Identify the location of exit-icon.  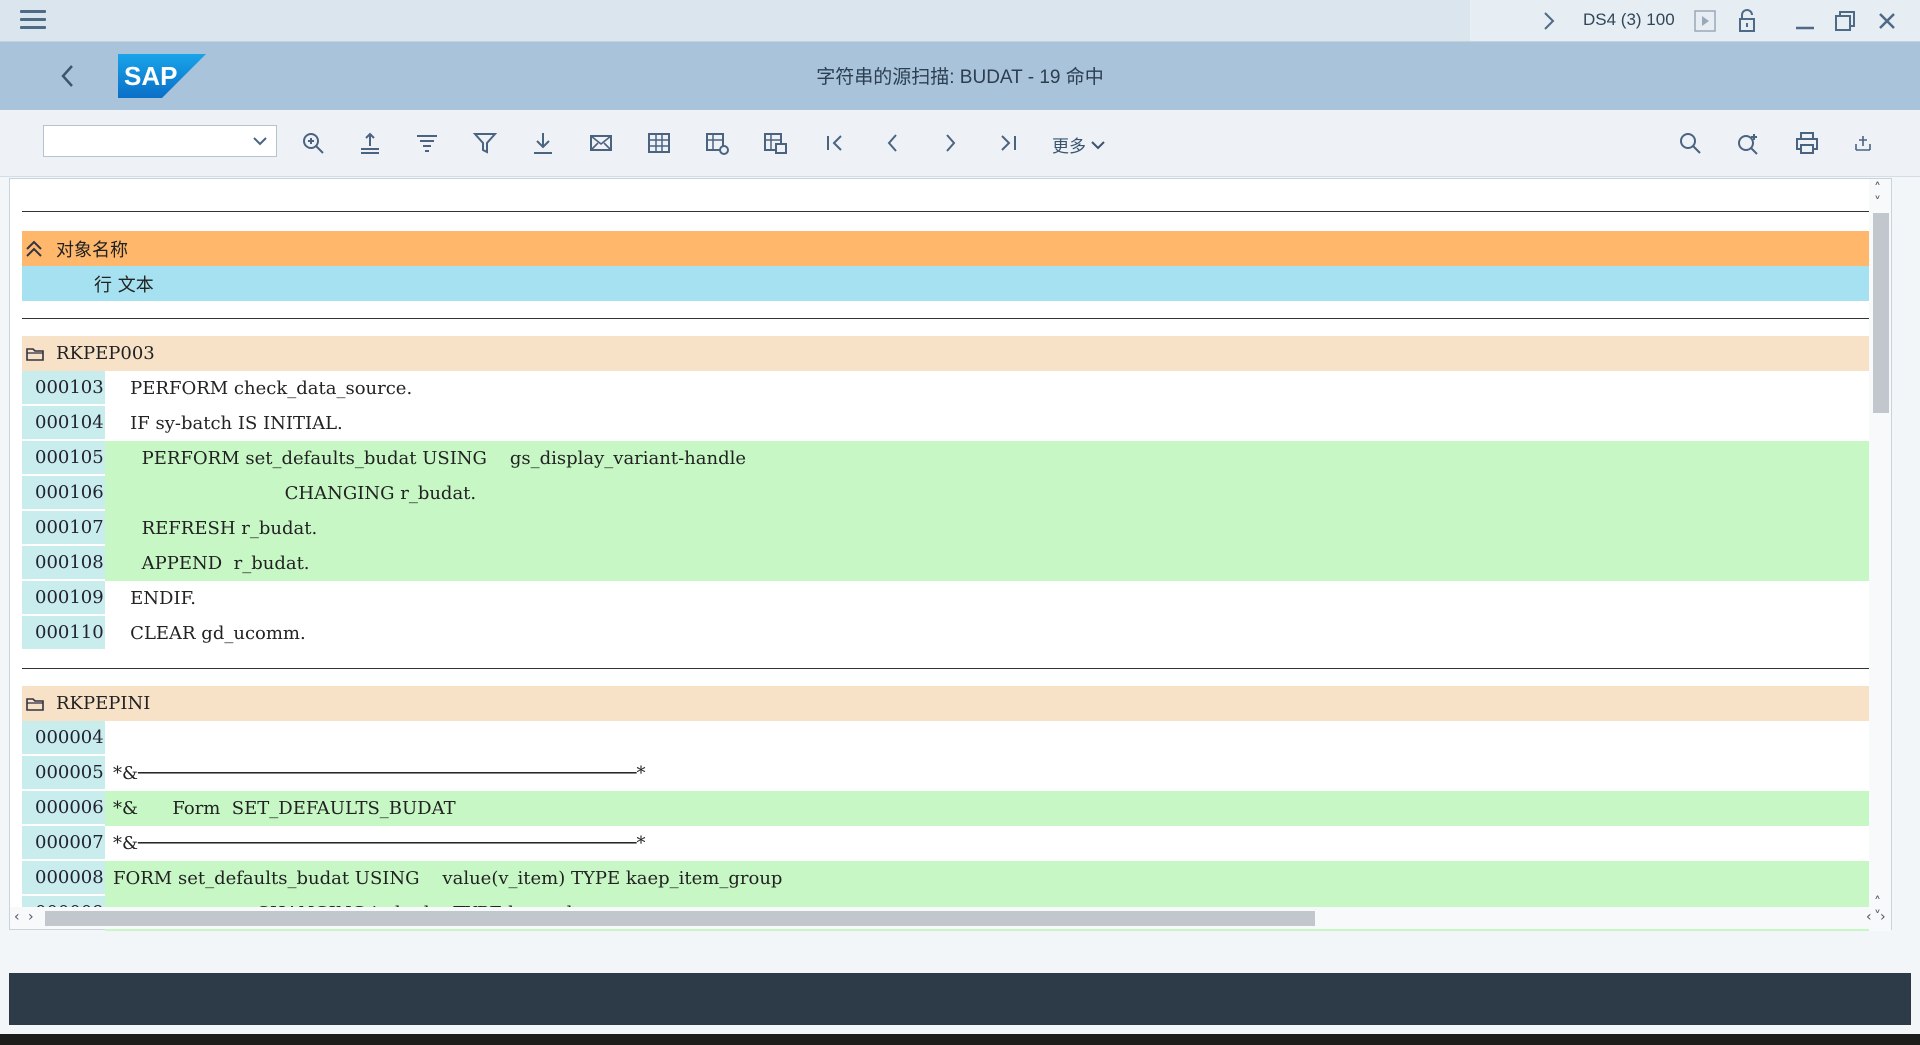
(1863, 143).